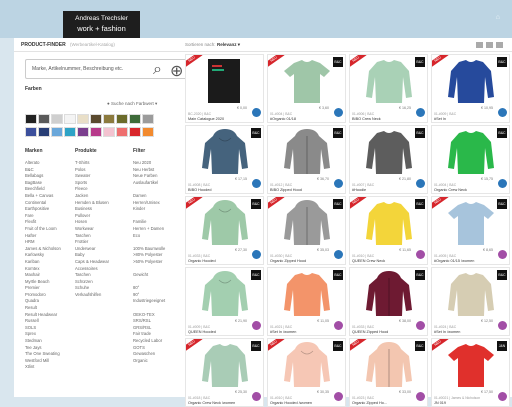 This screenshot has width=512, height=407. I want to click on filter-option: Promodoro, so click(43, 295).